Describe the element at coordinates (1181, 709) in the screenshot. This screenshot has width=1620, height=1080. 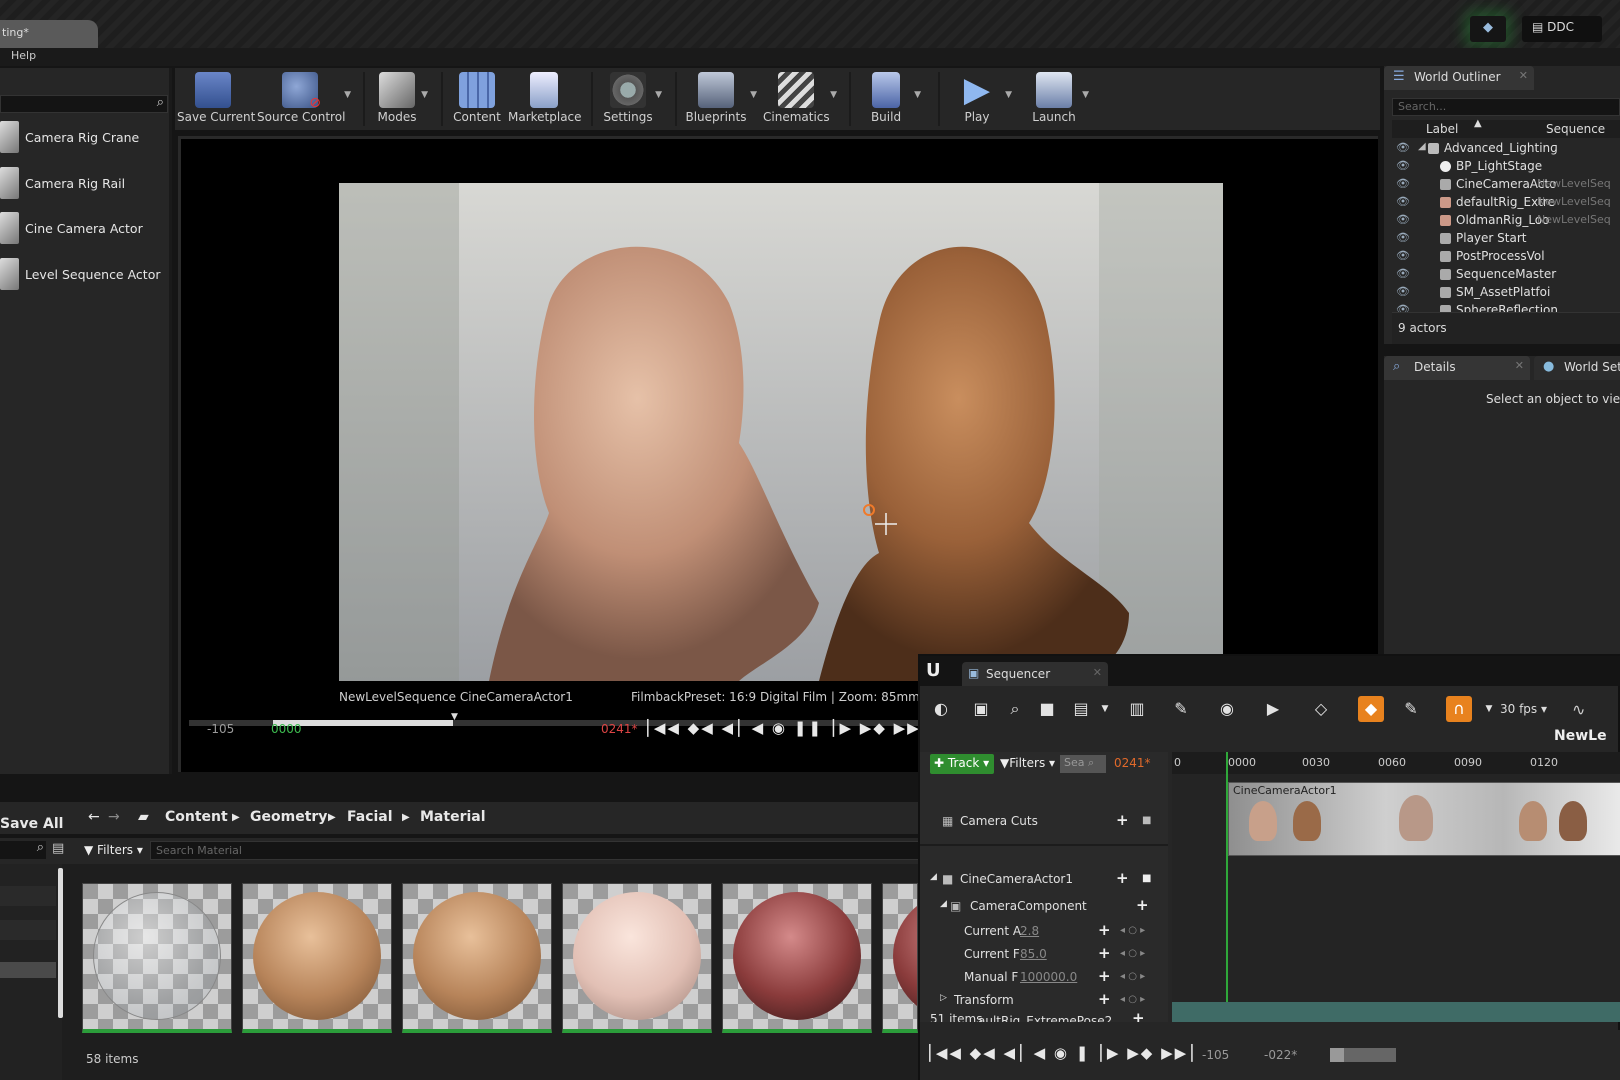
I see `wrench-icon: ✎` at that location.